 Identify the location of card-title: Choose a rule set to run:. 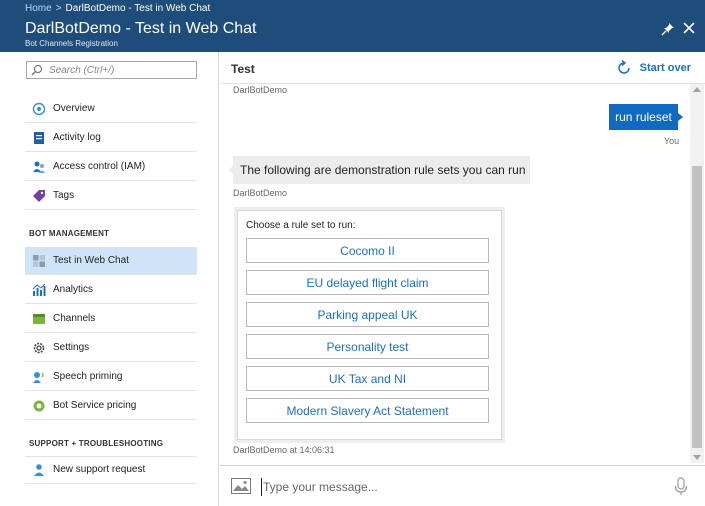
(301, 225).